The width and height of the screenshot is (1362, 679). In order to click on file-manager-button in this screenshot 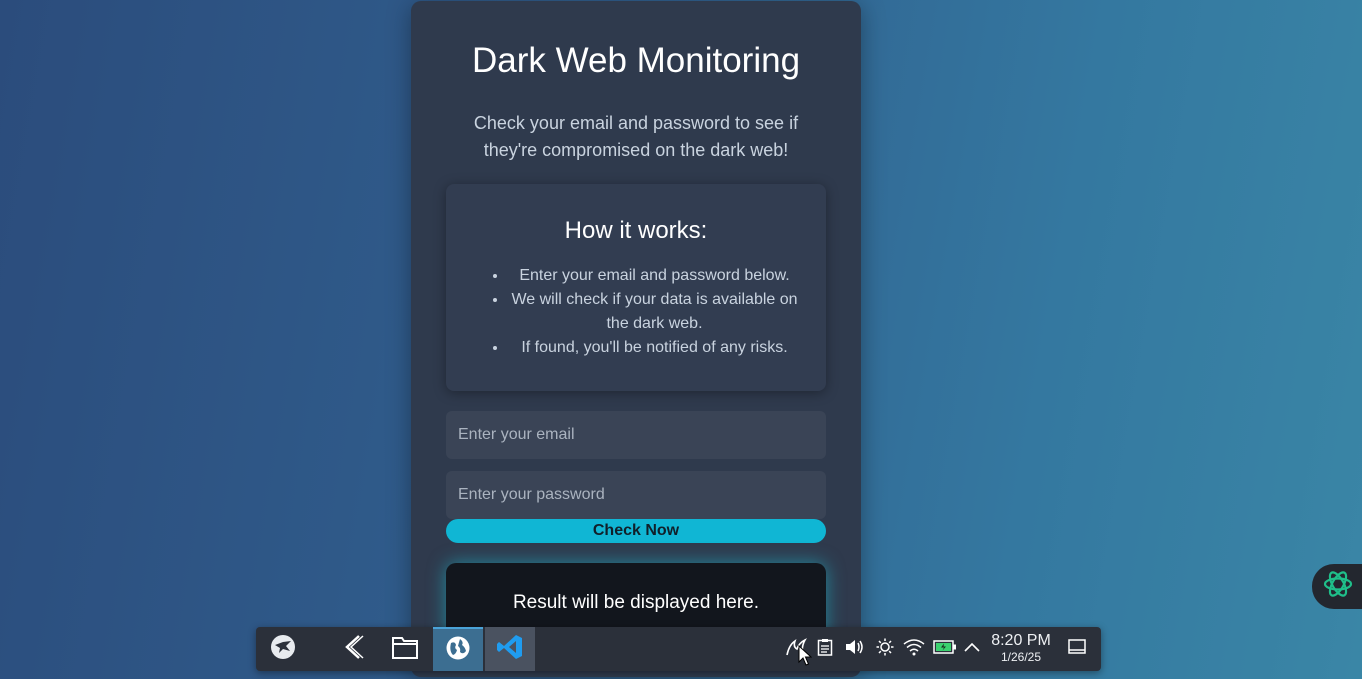, I will do `click(405, 649)`.